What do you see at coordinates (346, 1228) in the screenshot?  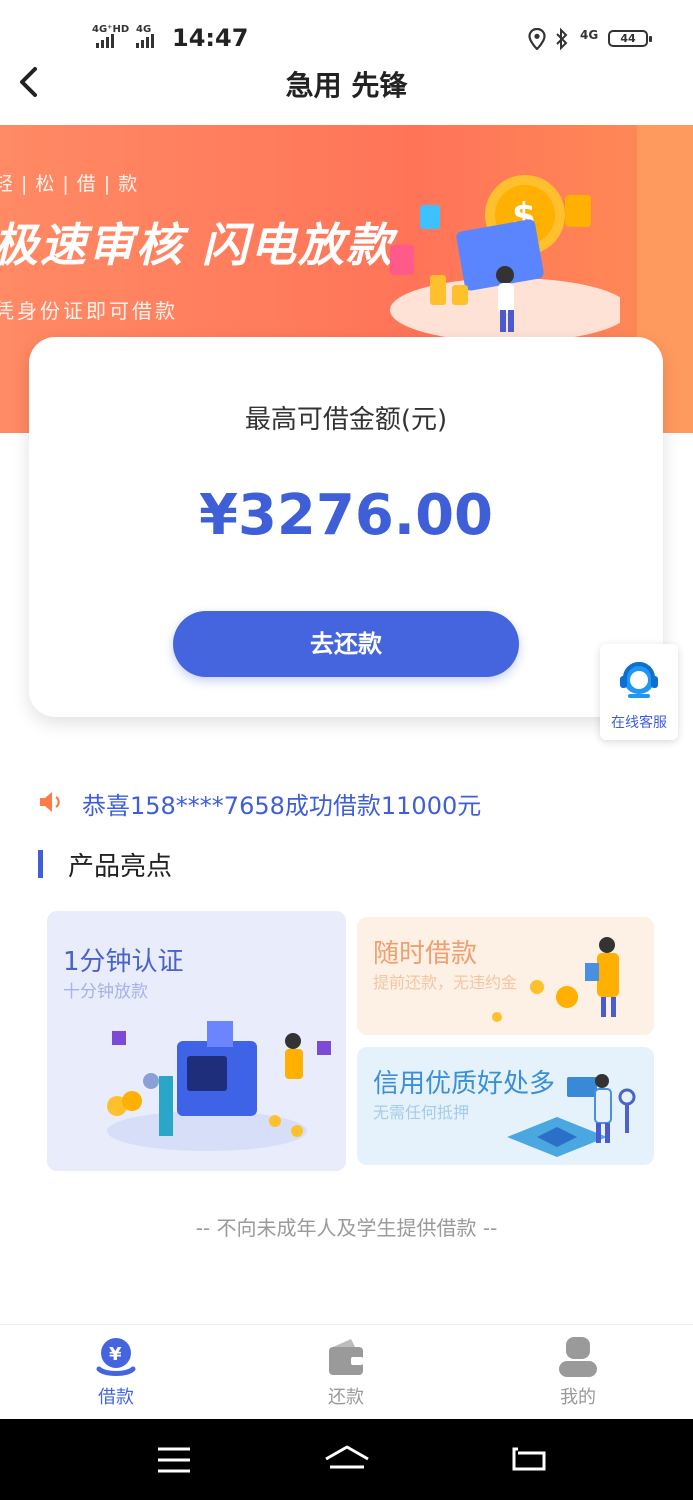 I see `disclaimer-text: -- 不向未成年人及学生提供借款 --` at bounding box center [346, 1228].